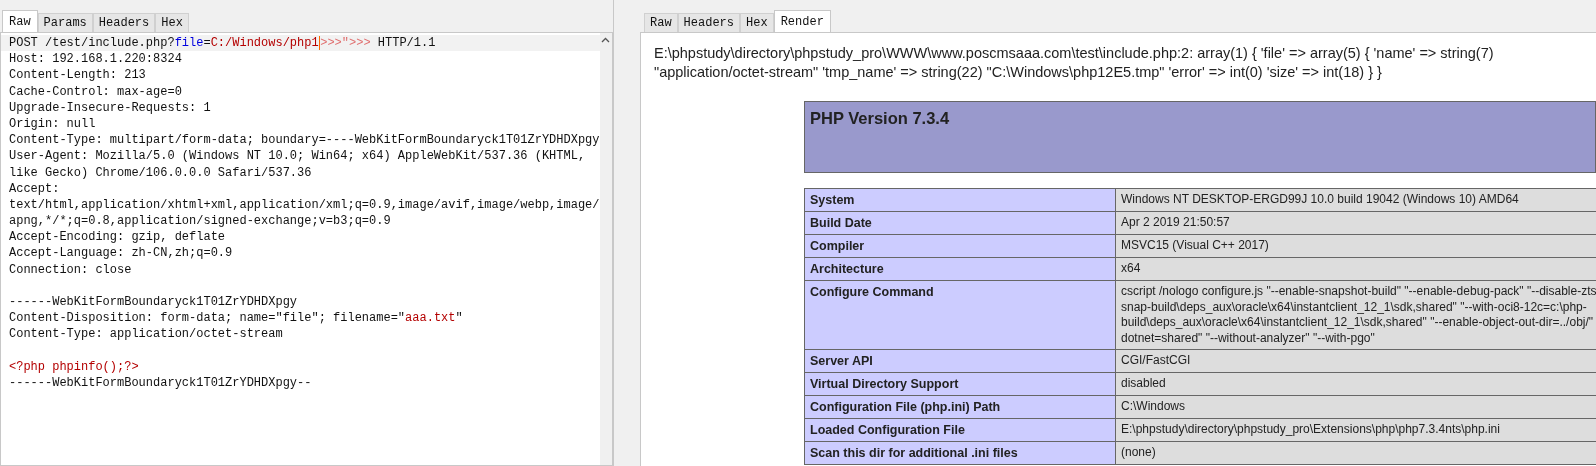 Image resolution: width=1596 pixels, height=466 pixels. I want to click on info-value-cell: disabled, so click(1356, 384).